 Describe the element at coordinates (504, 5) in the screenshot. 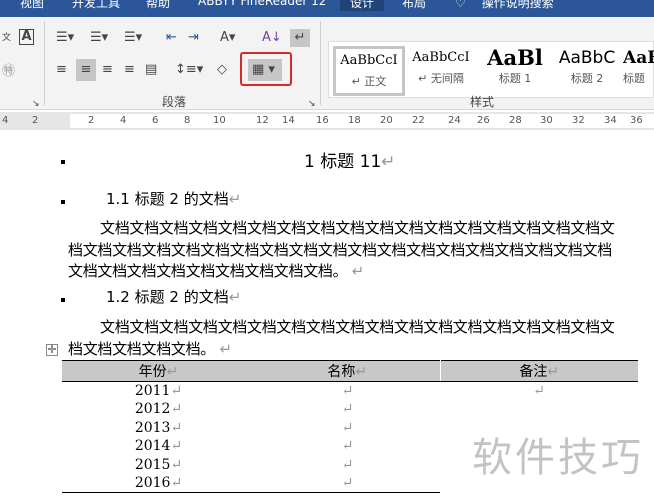

I see `tab-tell-me: ♡ 操作说明搜索` at that location.